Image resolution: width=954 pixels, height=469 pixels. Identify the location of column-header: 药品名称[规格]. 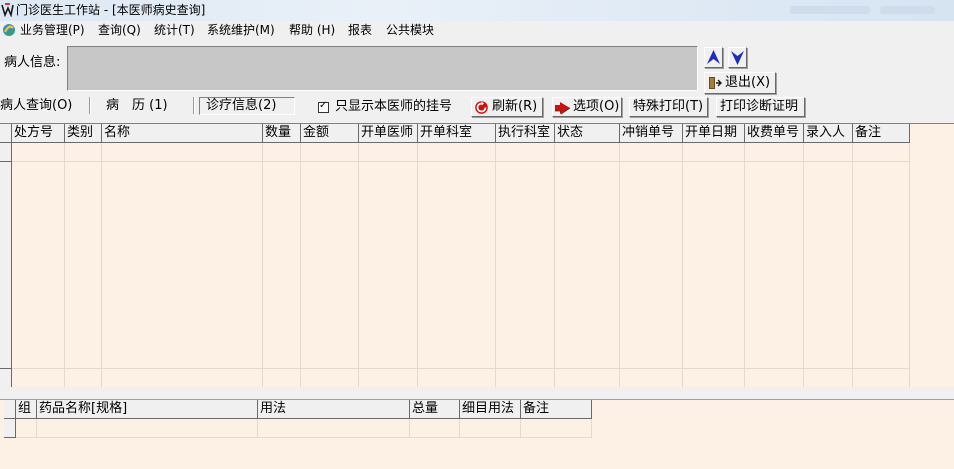
(147, 409).